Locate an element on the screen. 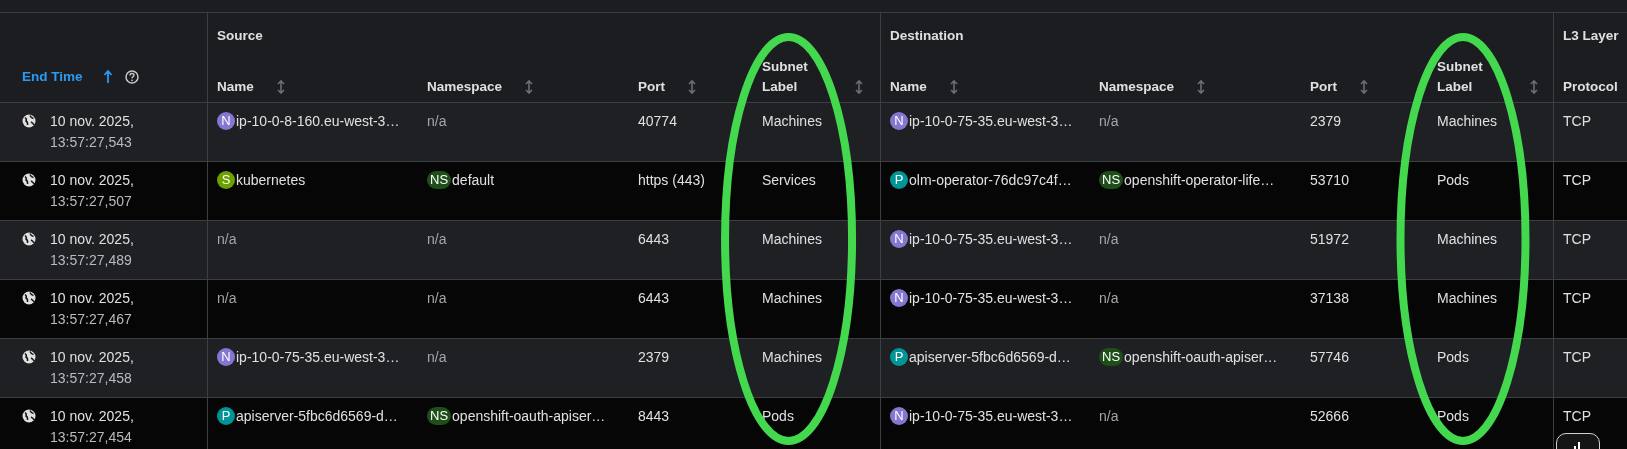 This screenshot has height=449, width=1627. column-header: Protocol is located at coordinates (1590, 87).